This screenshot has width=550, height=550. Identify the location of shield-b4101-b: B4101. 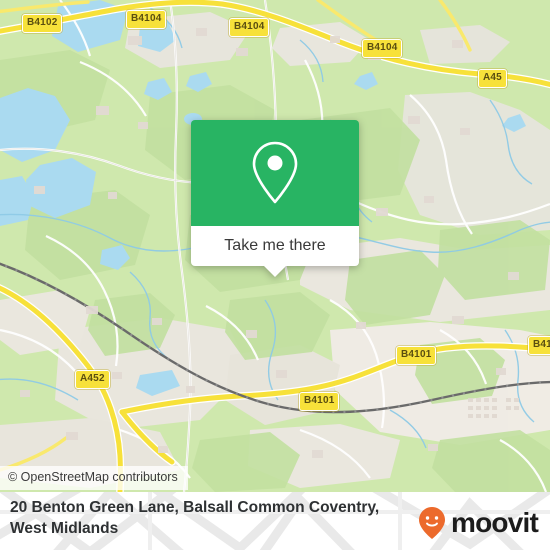
(319, 401).